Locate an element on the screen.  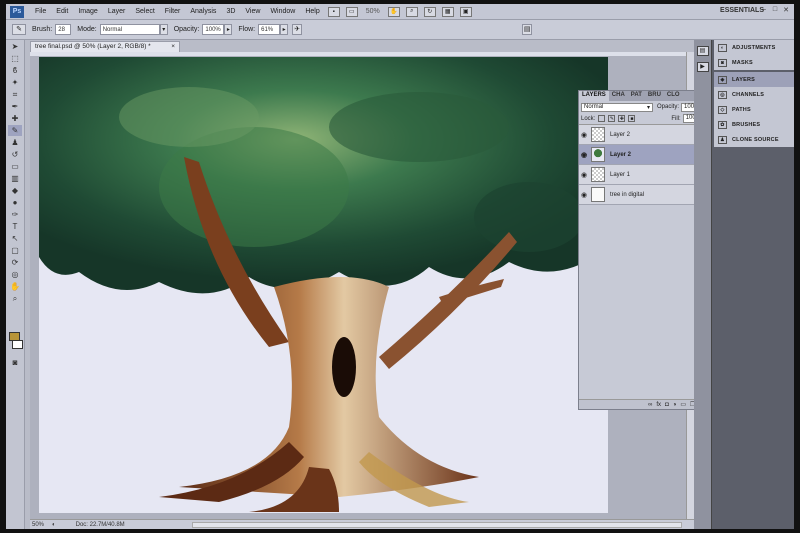
menu-3d: 3D is located at coordinates (230, 11).